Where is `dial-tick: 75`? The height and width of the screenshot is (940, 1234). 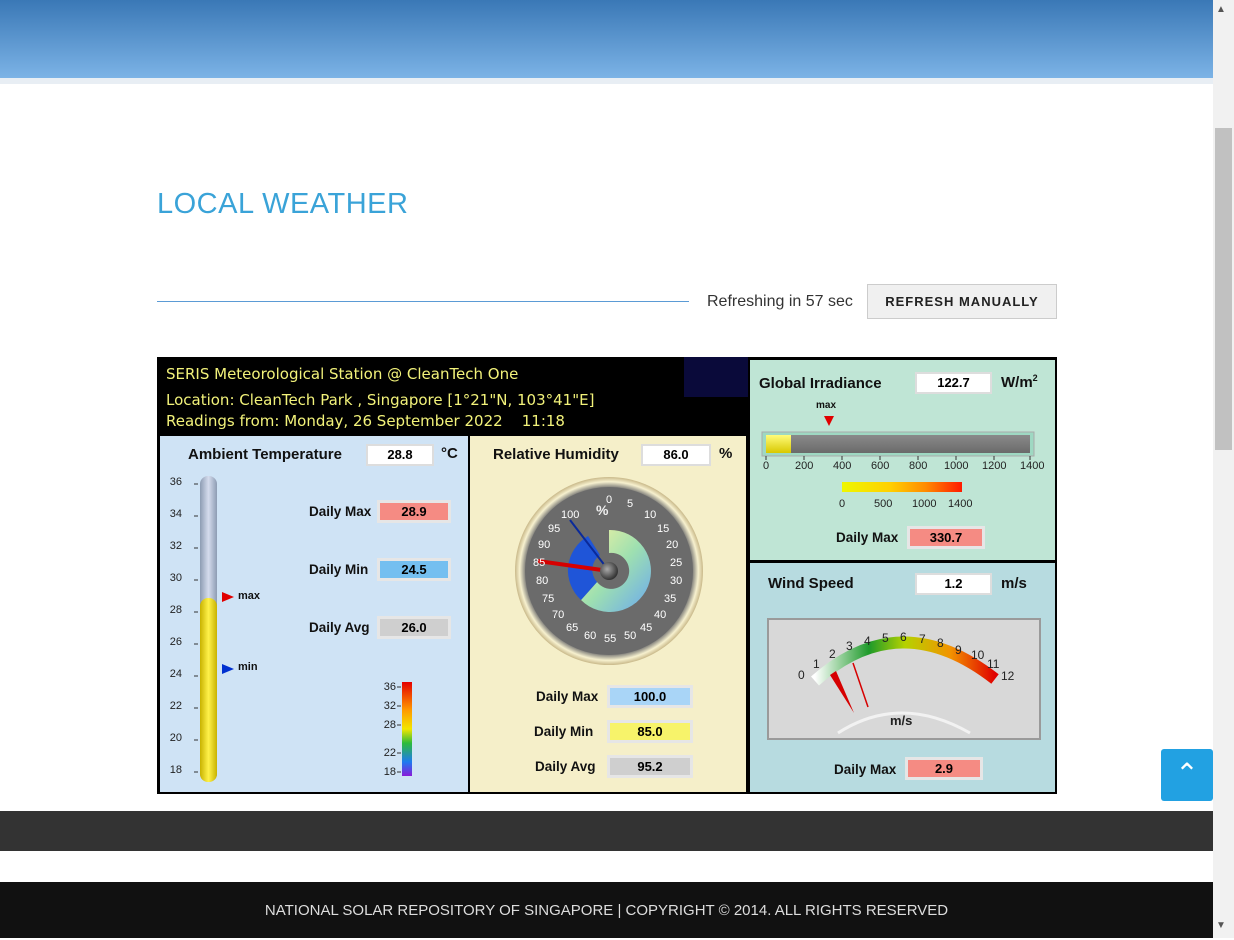 dial-tick: 75 is located at coordinates (548, 599).